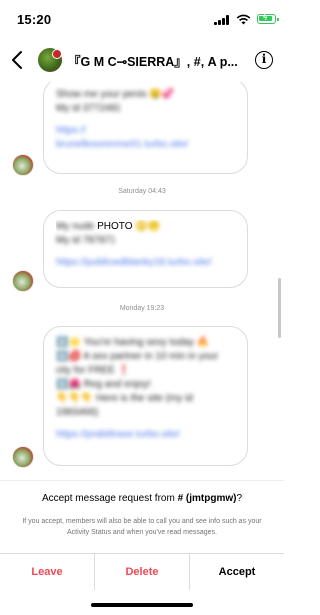 The width and height of the screenshot is (320, 615). What do you see at coordinates (145, 131) in the screenshot?
I see `message-link: https://` at bounding box center [145, 131].